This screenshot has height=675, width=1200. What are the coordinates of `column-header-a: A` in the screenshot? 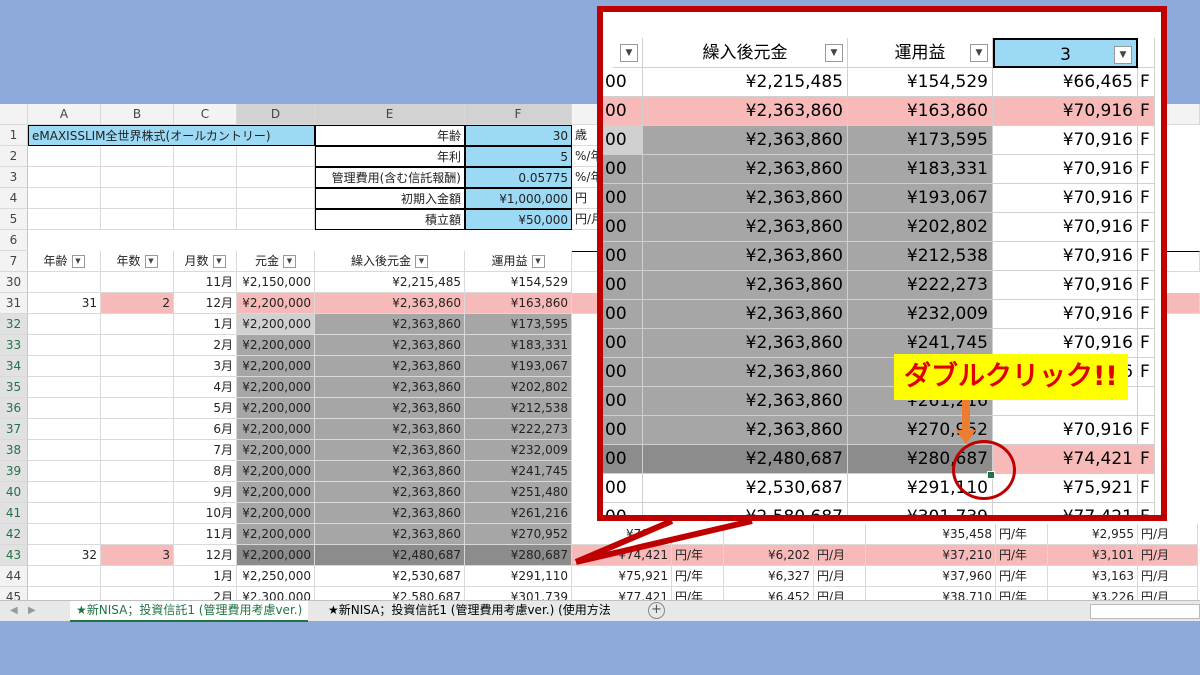 It's located at (64, 114).